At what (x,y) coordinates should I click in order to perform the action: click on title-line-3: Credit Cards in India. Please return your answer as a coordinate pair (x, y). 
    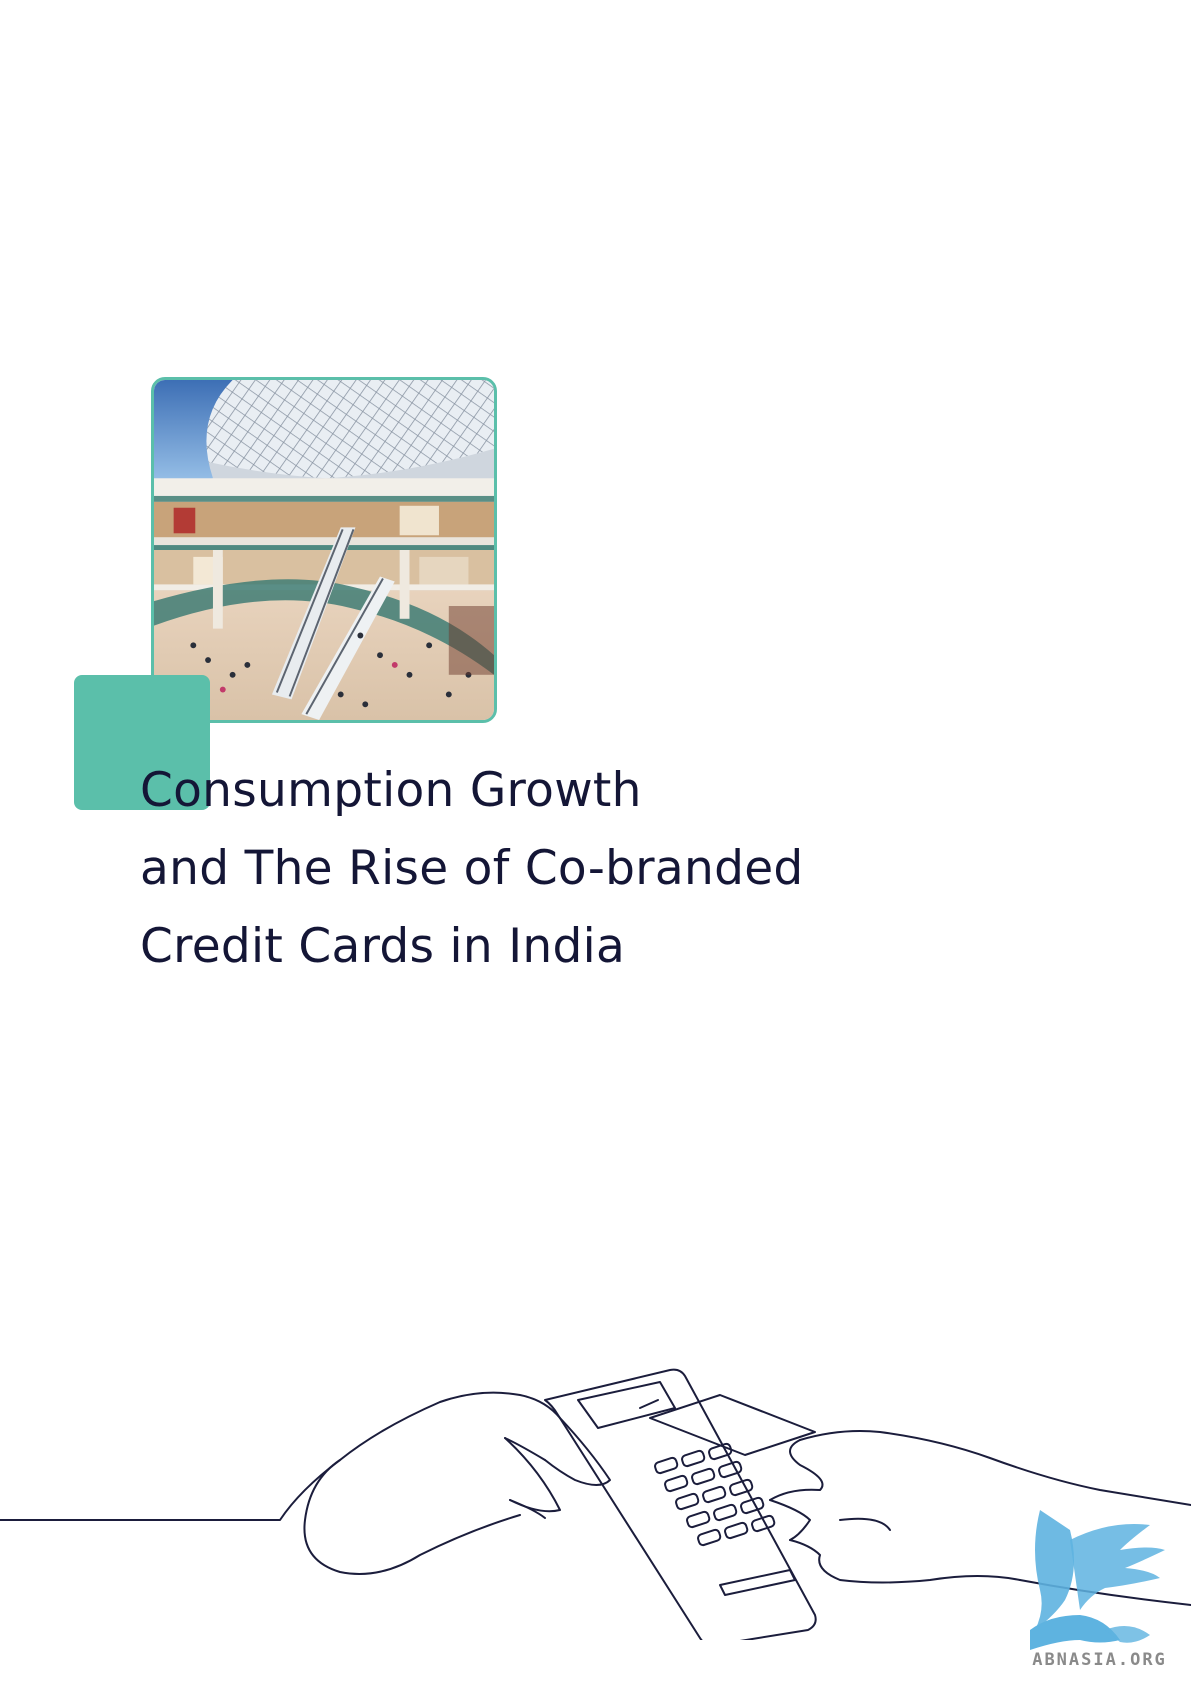
    Looking at the image, I should click on (383, 946).